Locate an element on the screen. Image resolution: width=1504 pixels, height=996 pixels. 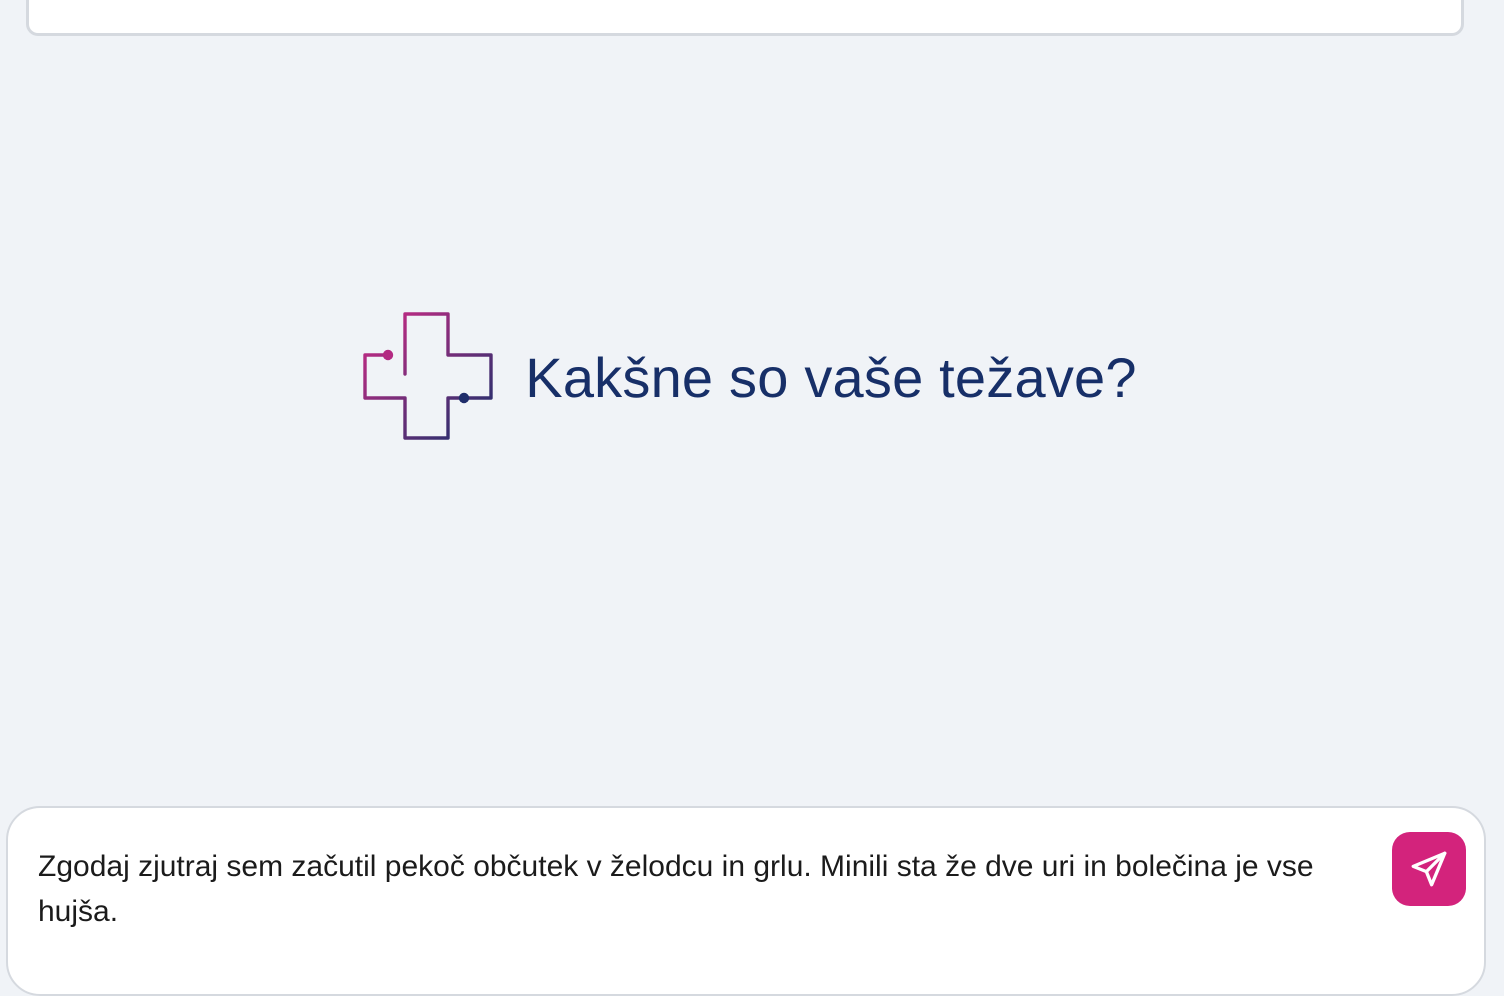
send-button is located at coordinates (1429, 869).